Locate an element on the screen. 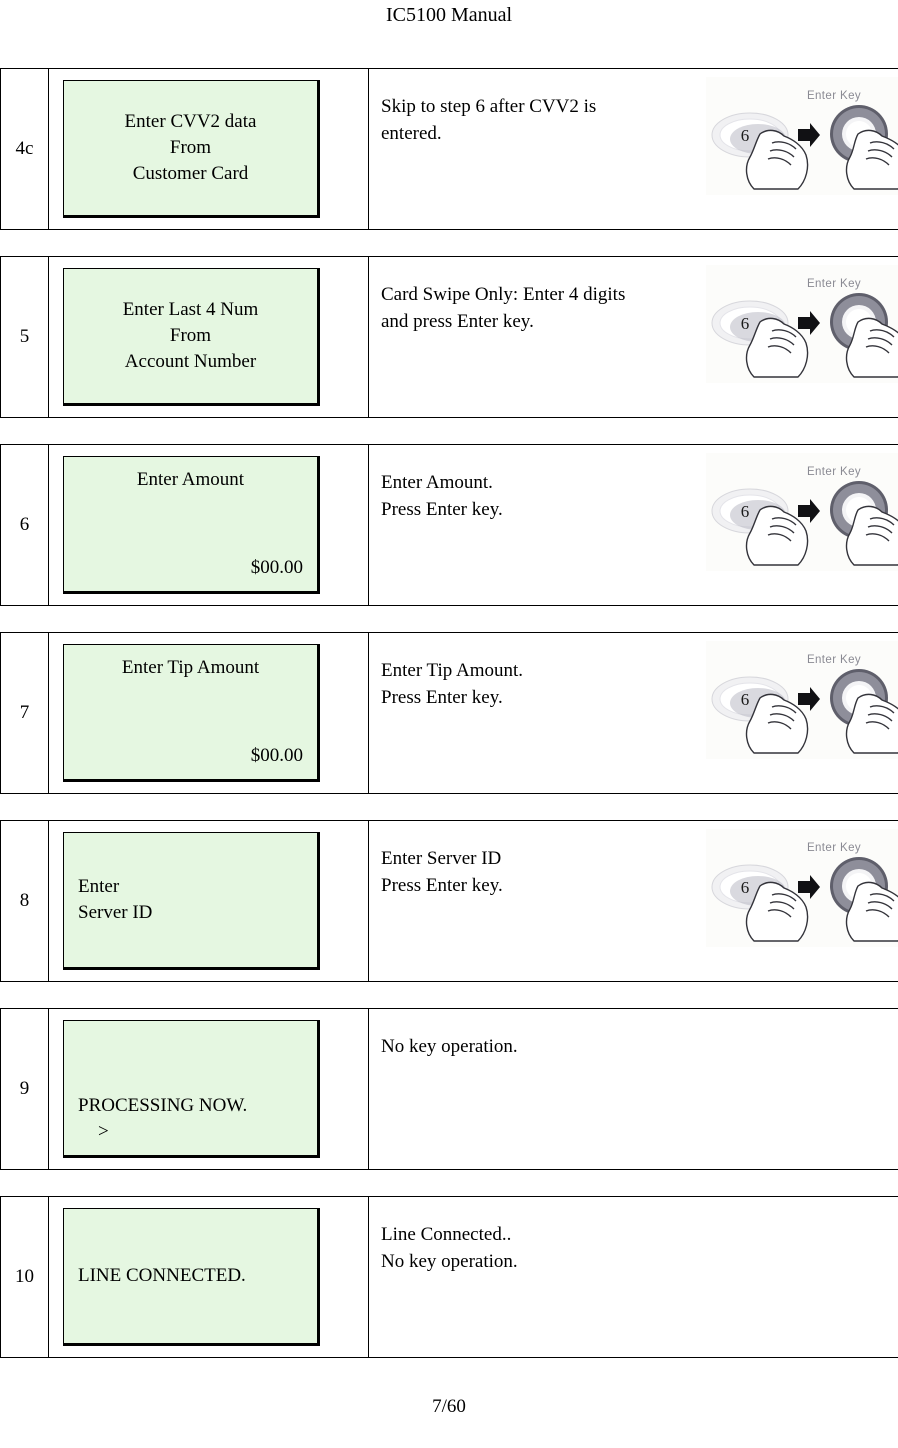 The height and width of the screenshot is (1448, 898). lcd-screen-cell: Enter Server ID is located at coordinates (208, 901).